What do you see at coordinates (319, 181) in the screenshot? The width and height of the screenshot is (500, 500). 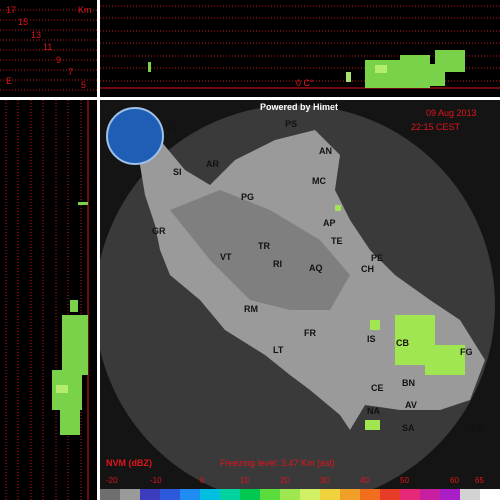 I see `city-label: MC` at bounding box center [319, 181].